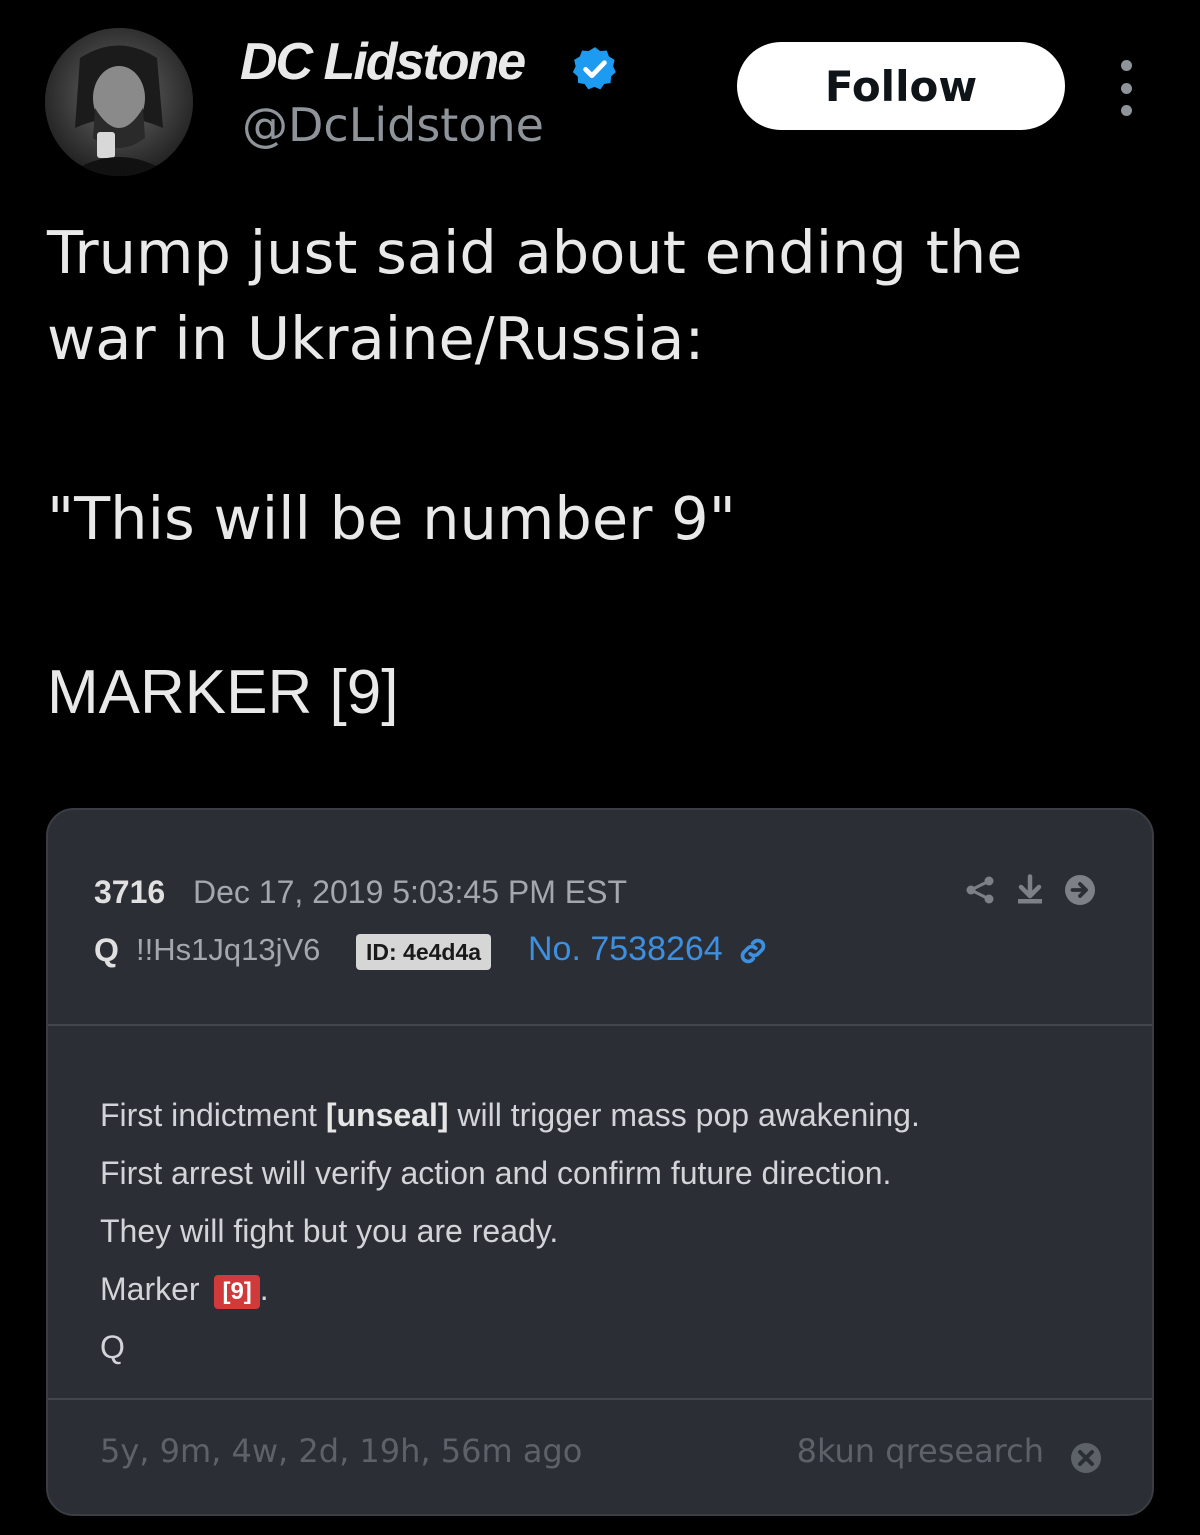 Image resolution: width=1200 pixels, height=1535 pixels. I want to click on close-icon, so click(1086, 1458).